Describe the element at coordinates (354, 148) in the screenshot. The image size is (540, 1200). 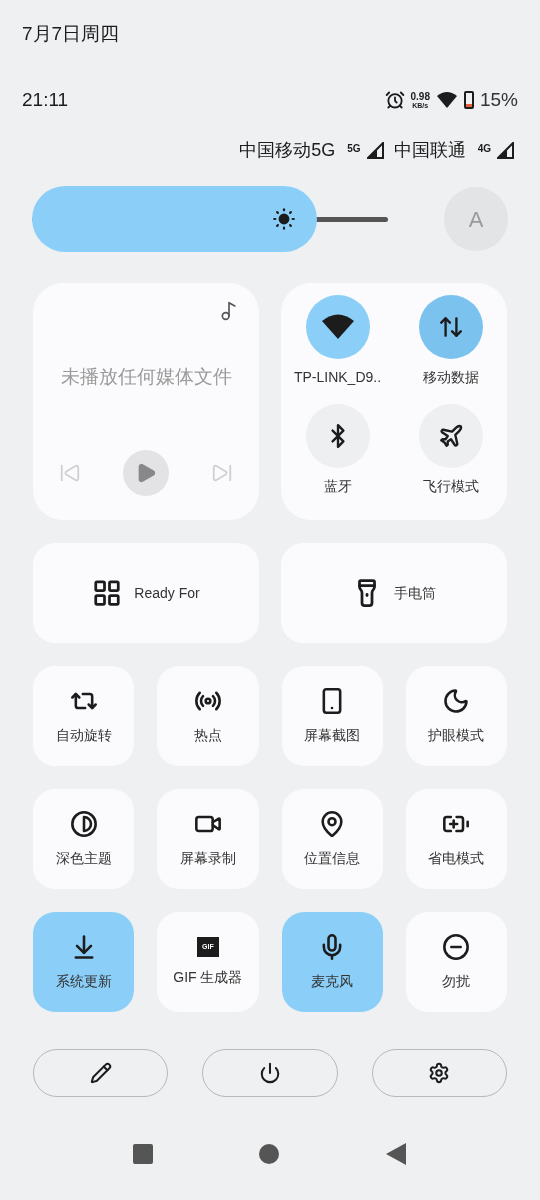
I see `network-type-text: 5G` at that location.